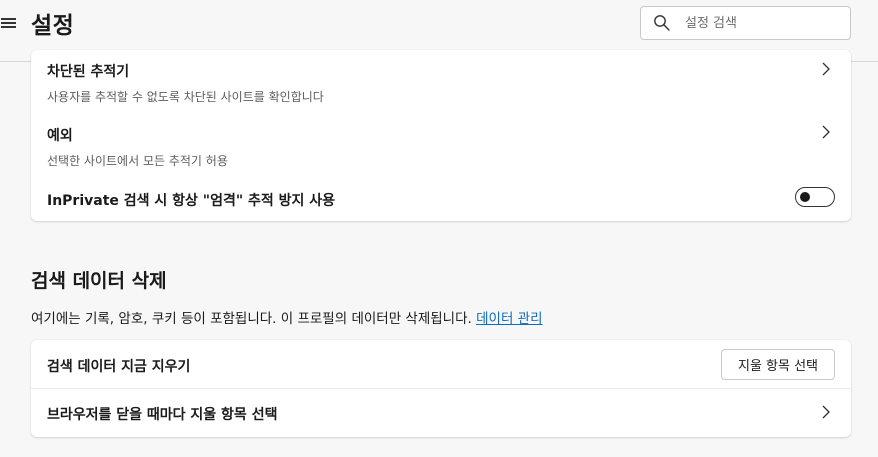 The width and height of the screenshot is (878, 457). Describe the element at coordinates (191, 201) in the screenshot. I see `inprivate-strict-label: InPrivate 검색 시 항상 "엄격" 추적 방지 사용` at that location.